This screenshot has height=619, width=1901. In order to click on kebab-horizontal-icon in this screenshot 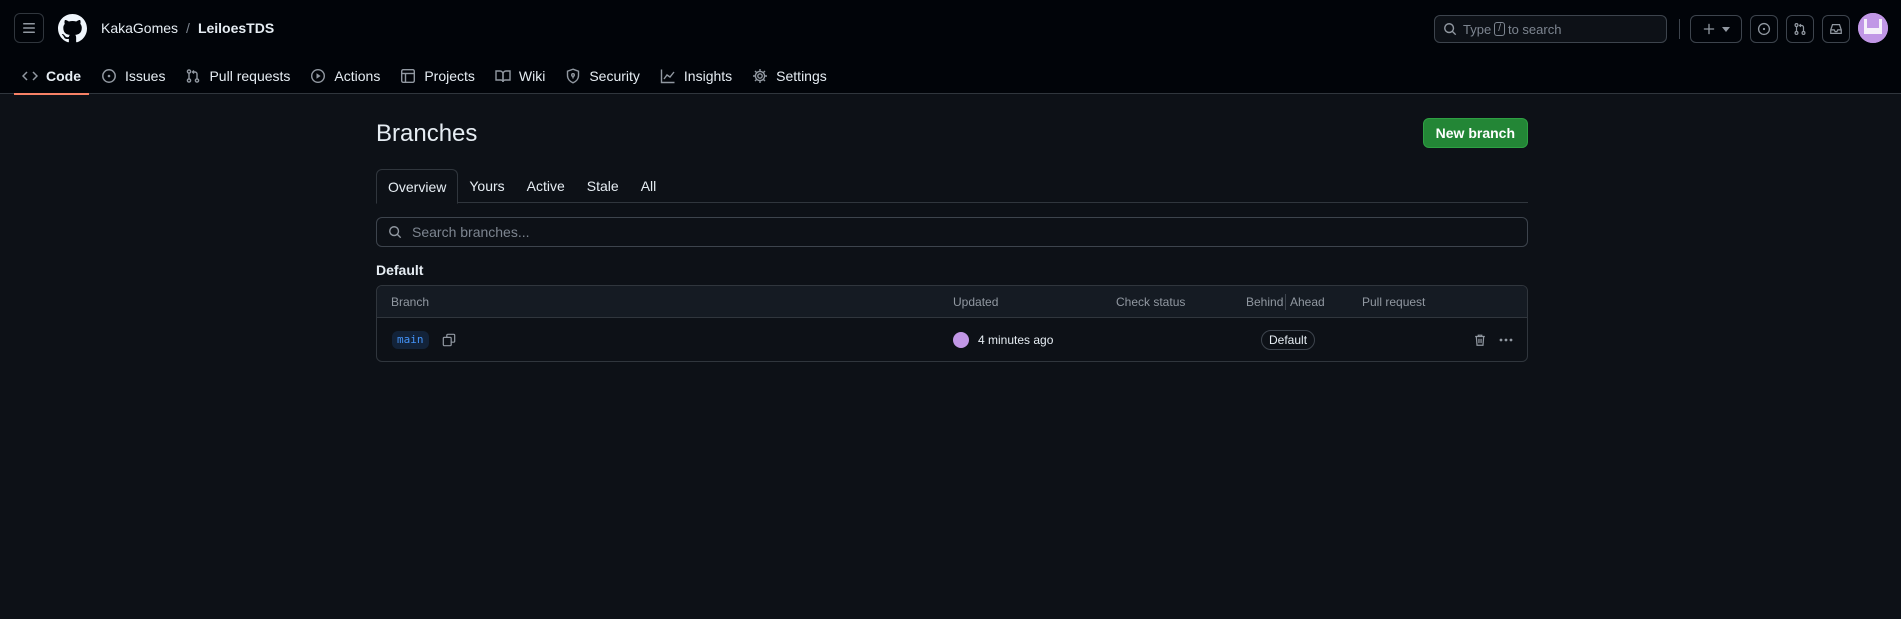, I will do `click(1506, 340)`.